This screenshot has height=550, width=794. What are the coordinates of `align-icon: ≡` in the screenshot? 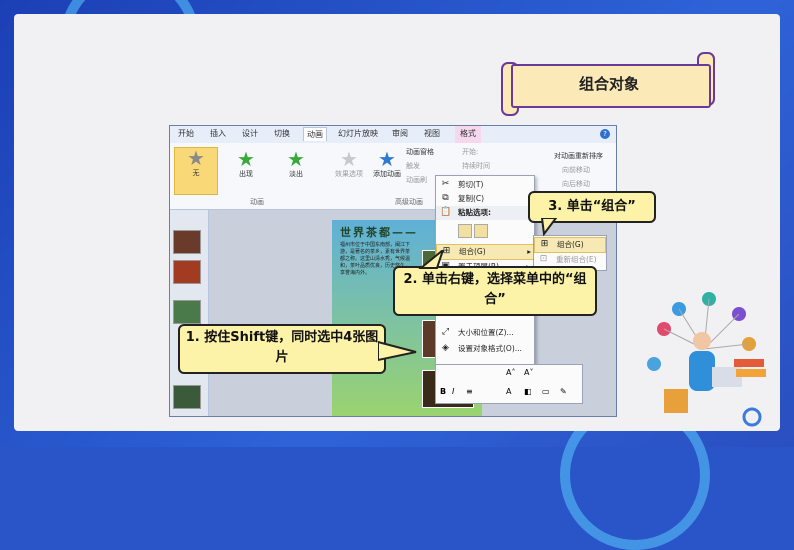 It's located at (469, 391).